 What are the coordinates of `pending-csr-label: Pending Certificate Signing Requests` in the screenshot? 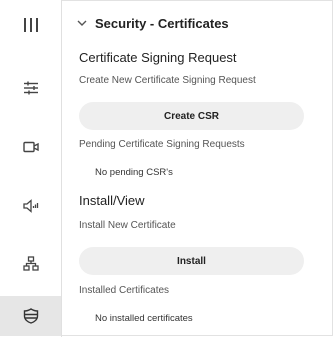 It's located at (162, 144).